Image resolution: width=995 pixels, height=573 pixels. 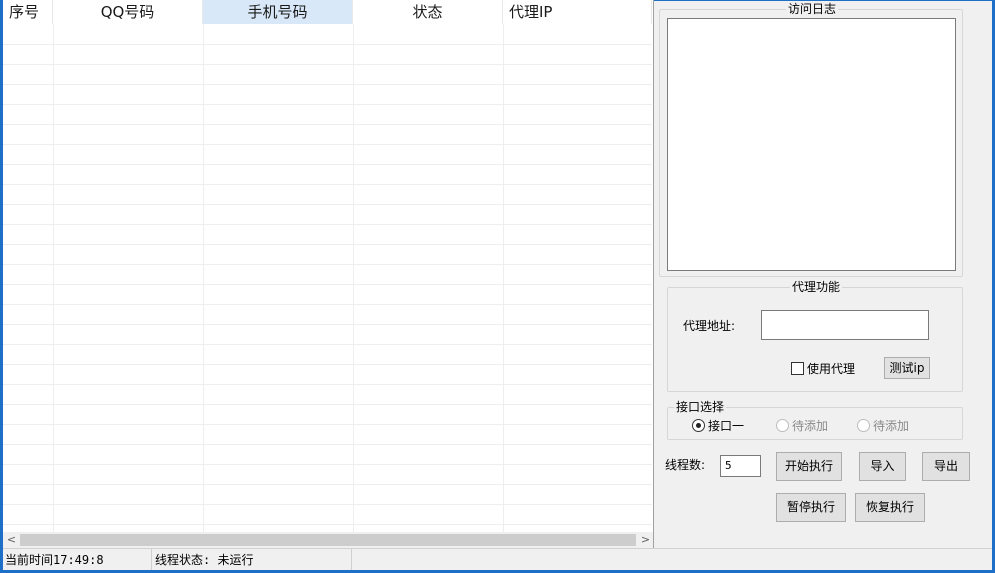 I want to click on thread-count-label: 线程数:, so click(x=685, y=465).